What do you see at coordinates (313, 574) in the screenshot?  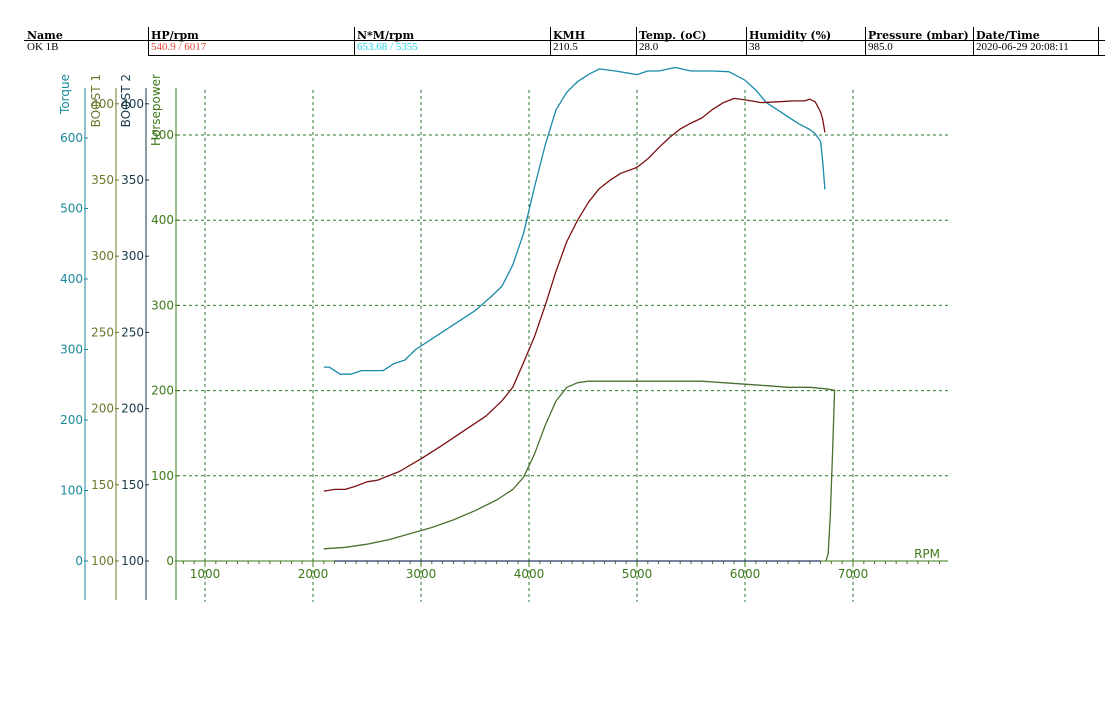 I see `x-tick-label: 2000` at bounding box center [313, 574].